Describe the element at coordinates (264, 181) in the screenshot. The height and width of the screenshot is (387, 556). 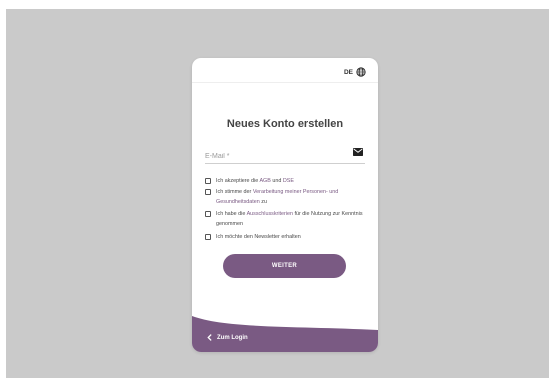
I see `agb-link: AGB` at that location.